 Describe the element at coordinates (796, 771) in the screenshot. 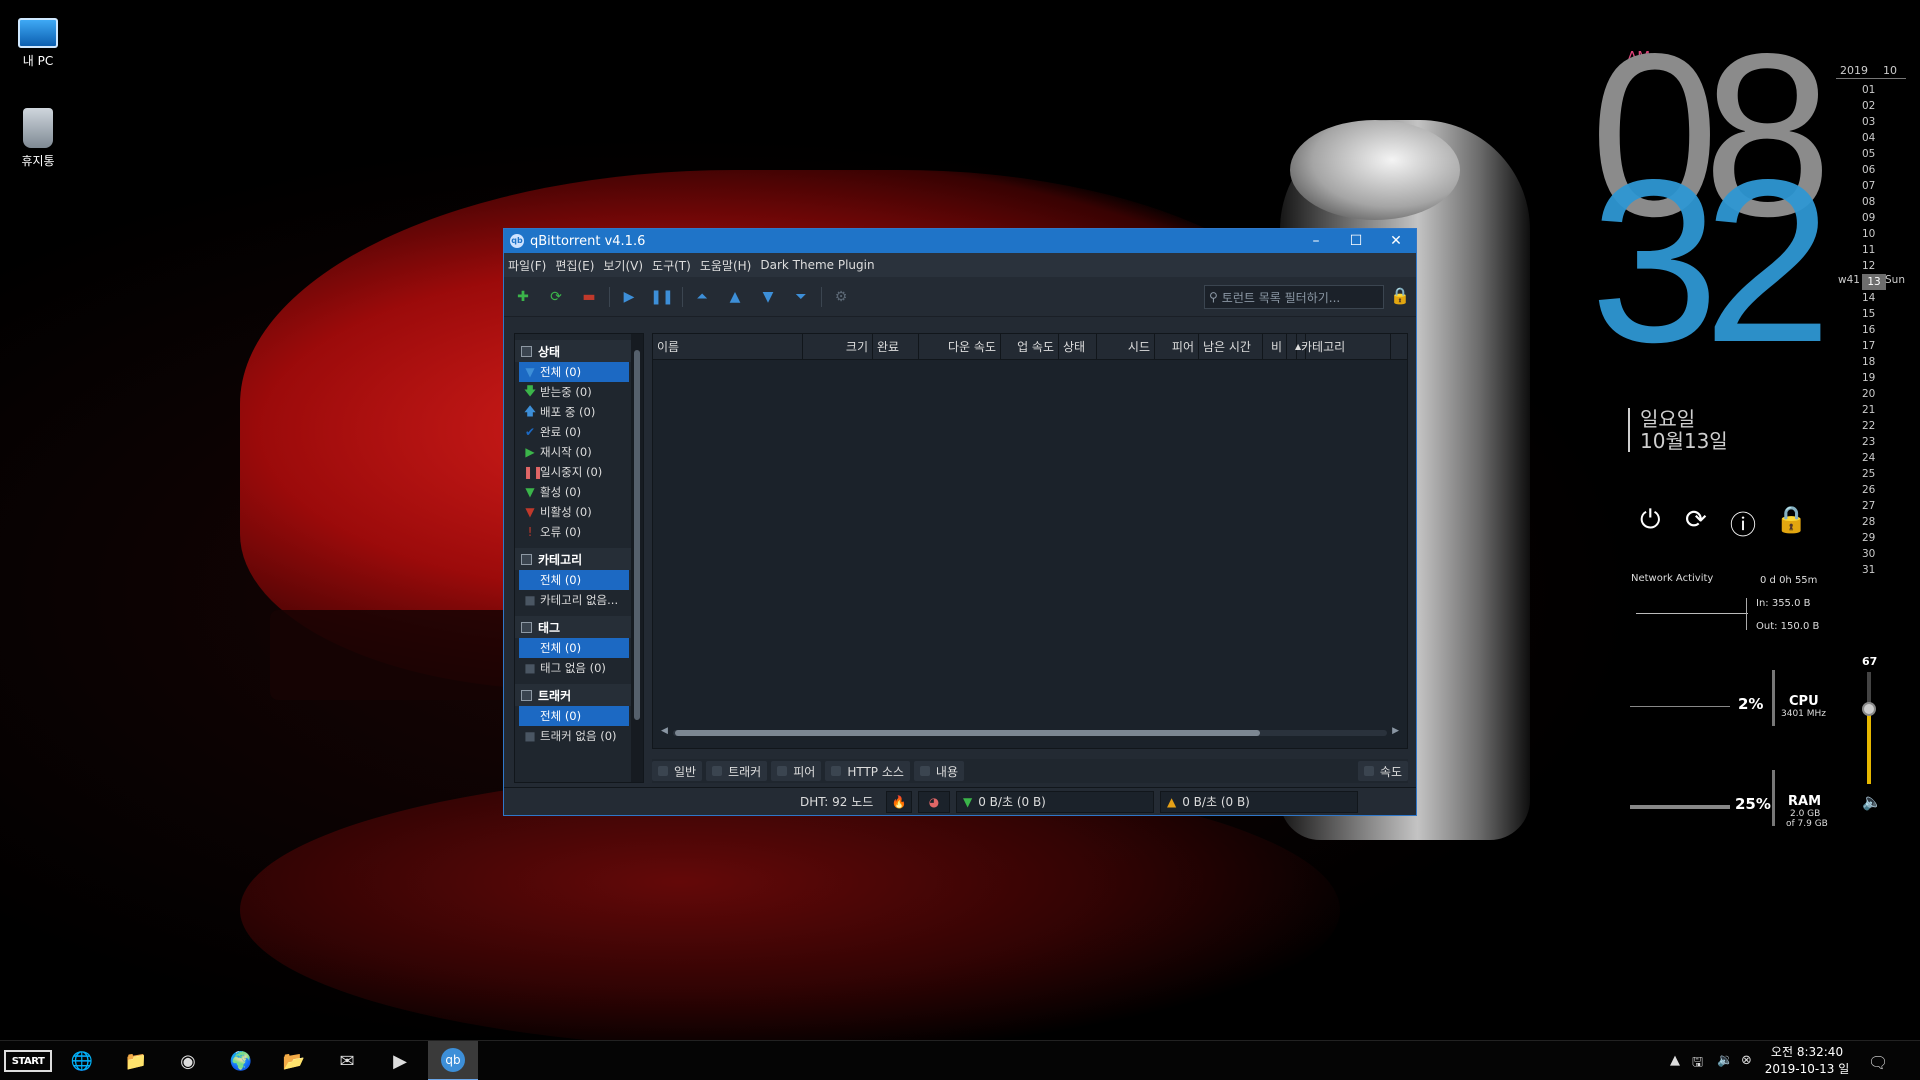

I see `tab-peers: 피어` at that location.